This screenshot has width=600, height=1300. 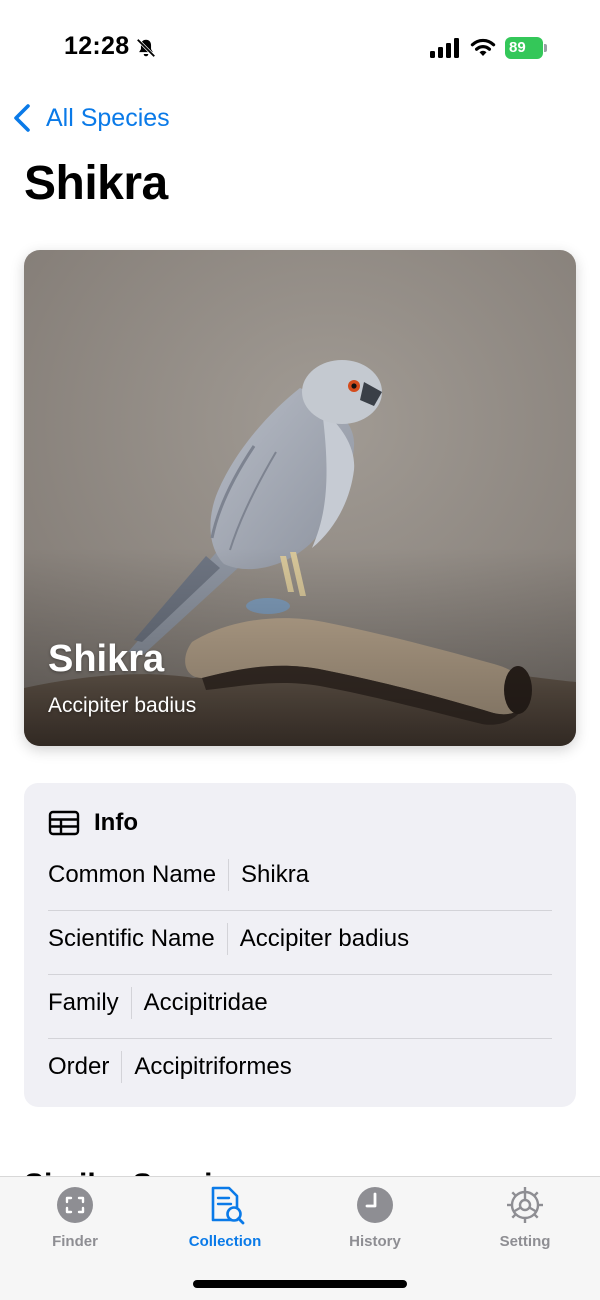 What do you see at coordinates (64, 823) in the screenshot?
I see `table-icon` at bounding box center [64, 823].